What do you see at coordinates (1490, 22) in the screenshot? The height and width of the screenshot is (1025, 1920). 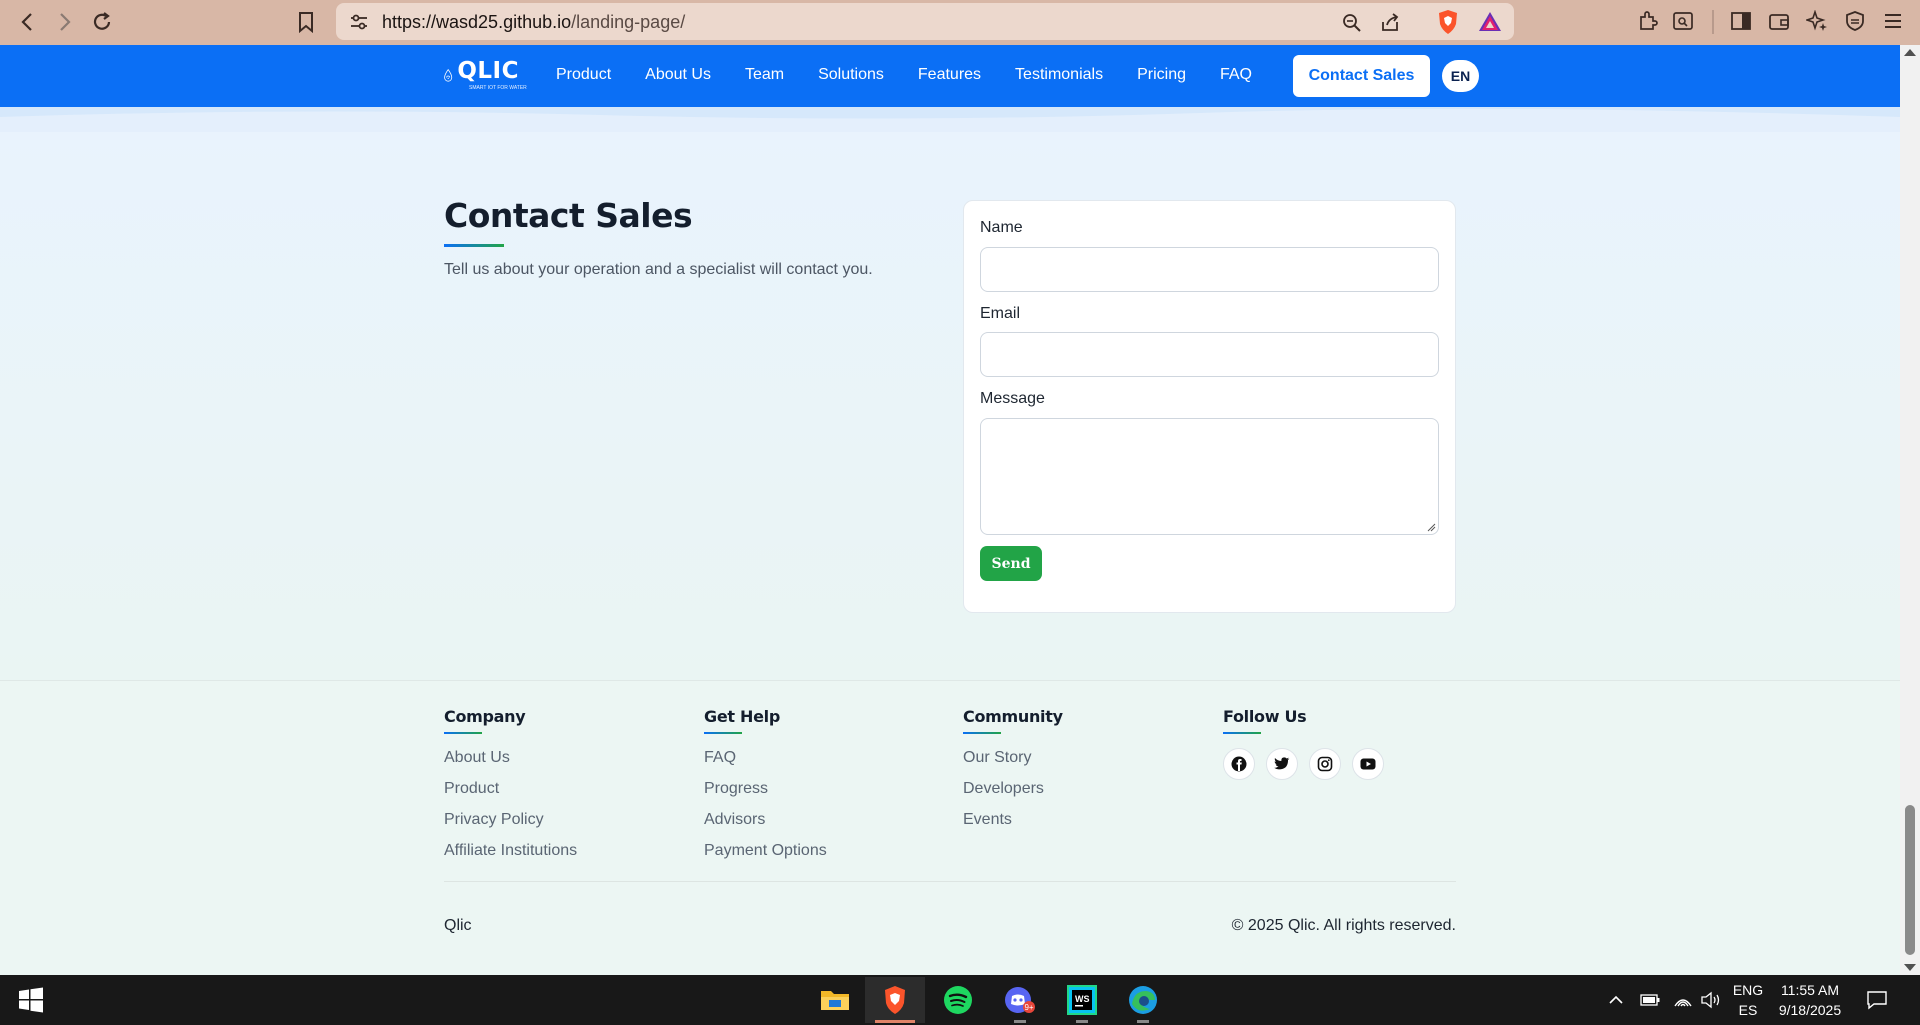 I see `brave-rewards-icon` at bounding box center [1490, 22].